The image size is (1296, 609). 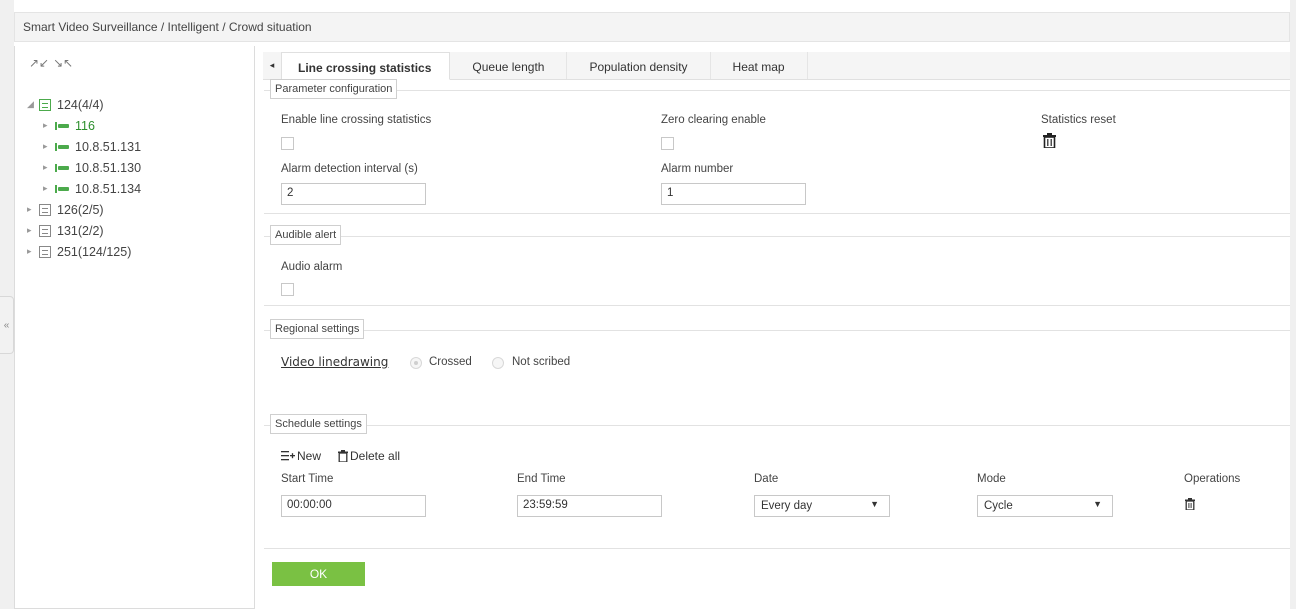 What do you see at coordinates (822, 506) in the screenshot?
I see `date-select: Every day ▼` at bounding box center [822, 506].